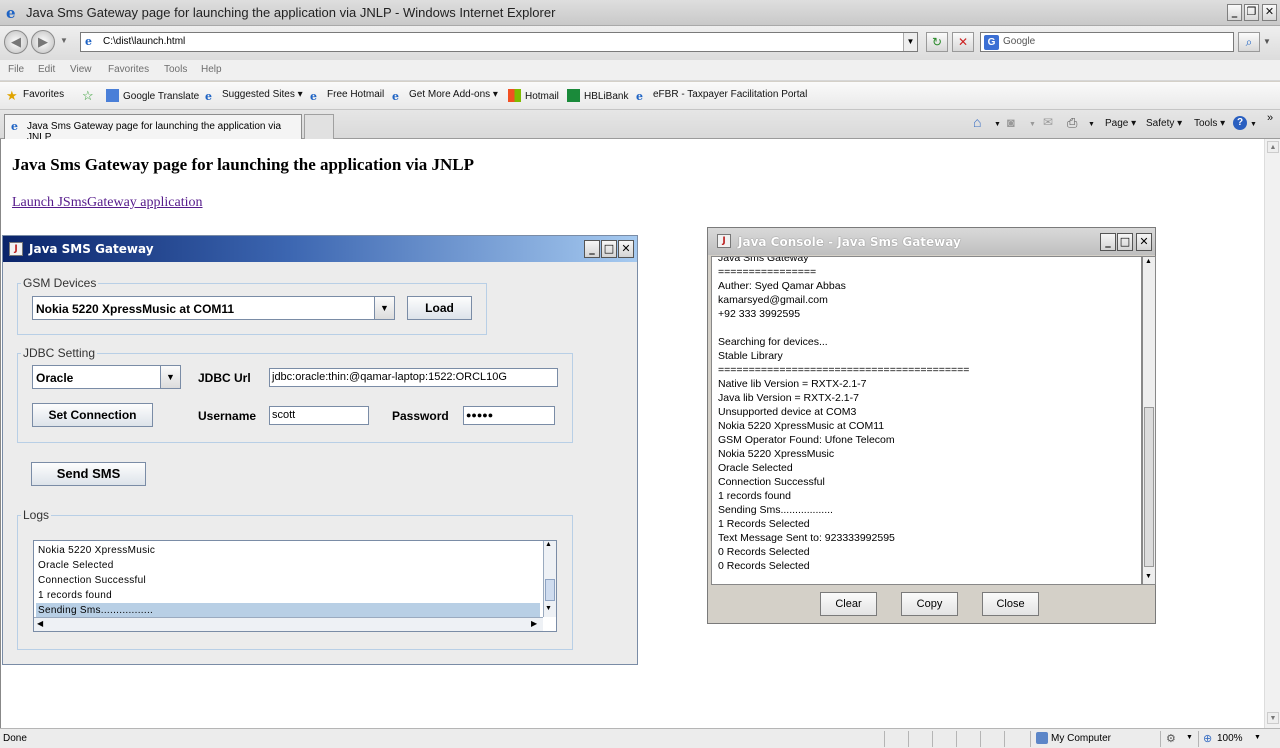 The image size is (1280, 748). I want to click on logs-vscrollbar: ▲ ▼, so click(549, 579).